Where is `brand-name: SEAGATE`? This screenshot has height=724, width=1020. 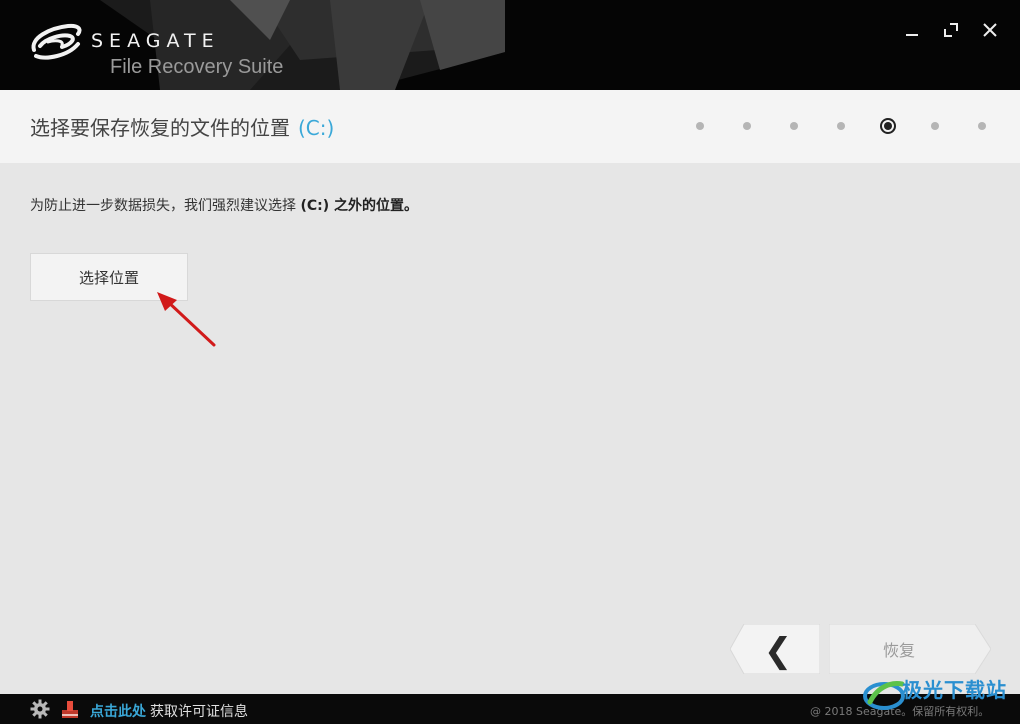 brand-name: SEAGATE is located at coordinates (155, 41).